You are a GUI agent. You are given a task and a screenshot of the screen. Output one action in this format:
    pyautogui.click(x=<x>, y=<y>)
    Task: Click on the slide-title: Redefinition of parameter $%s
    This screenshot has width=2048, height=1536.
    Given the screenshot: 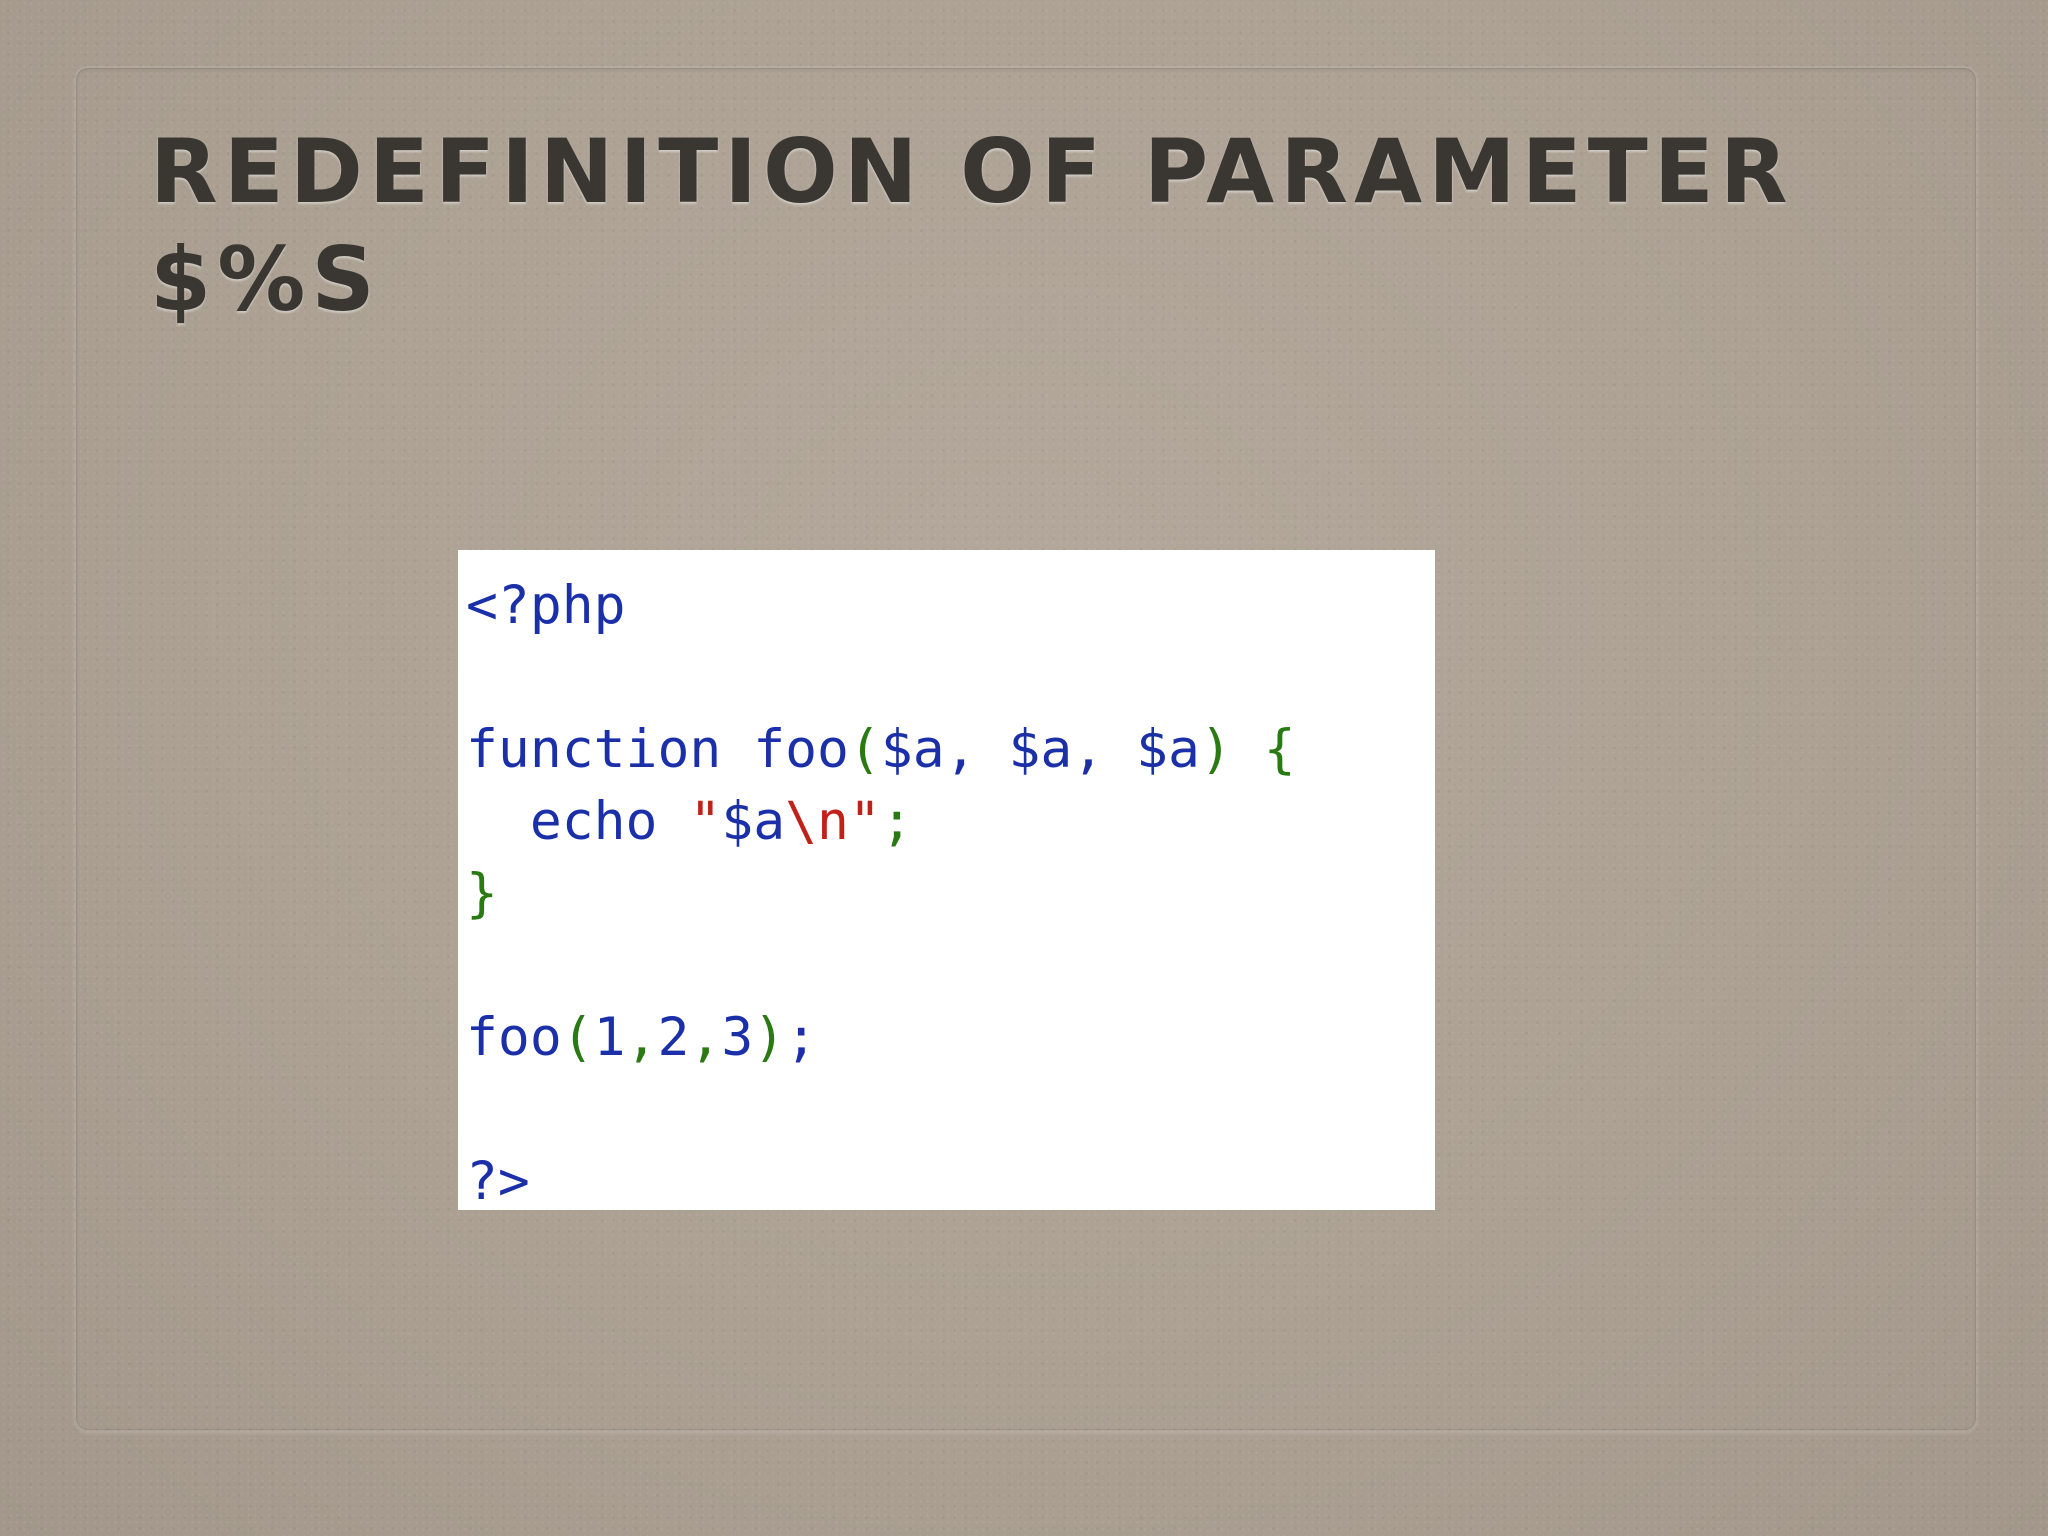 What is the action you would take?
    pyautogui.click(x=1010, y=226)
    